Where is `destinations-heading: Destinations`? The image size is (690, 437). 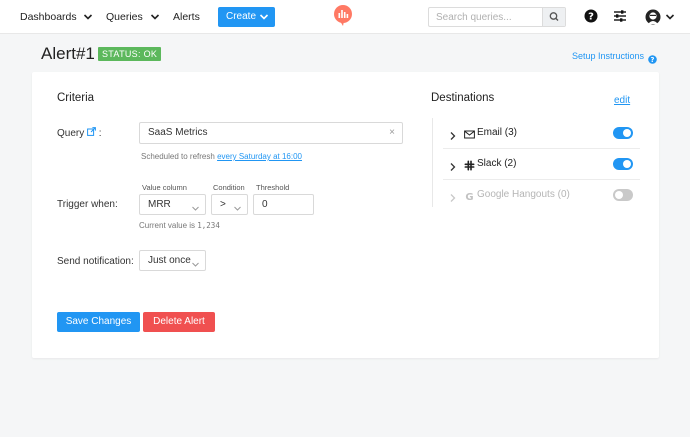
destinations-heading: Destinations is located at coordinates (463, 98).